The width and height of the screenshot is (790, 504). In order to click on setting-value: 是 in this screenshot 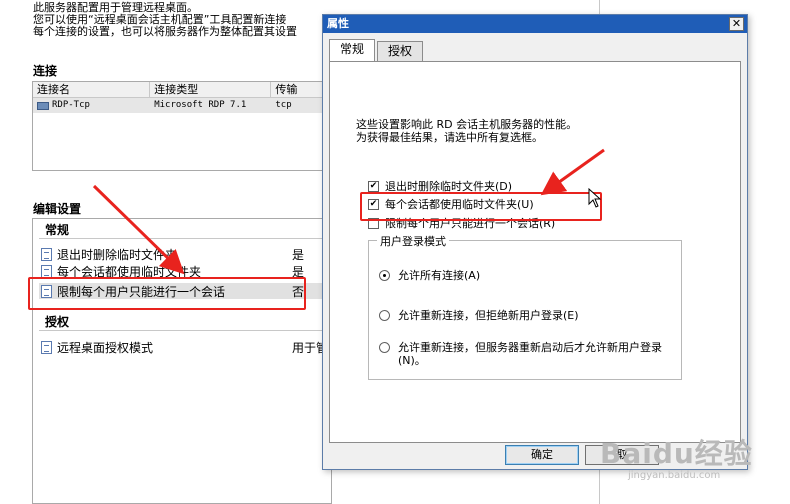, I will do `click(298, 254)`.